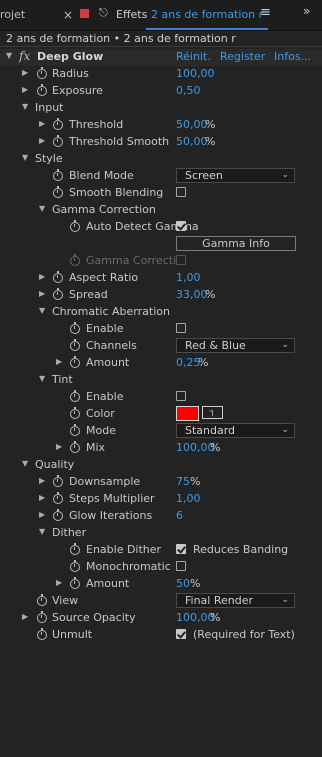  What do you see at coordinates (235, 600) in the screenshot?
I see `view-dropdown: Final Render ⌄` at bounding box center [235, 600].